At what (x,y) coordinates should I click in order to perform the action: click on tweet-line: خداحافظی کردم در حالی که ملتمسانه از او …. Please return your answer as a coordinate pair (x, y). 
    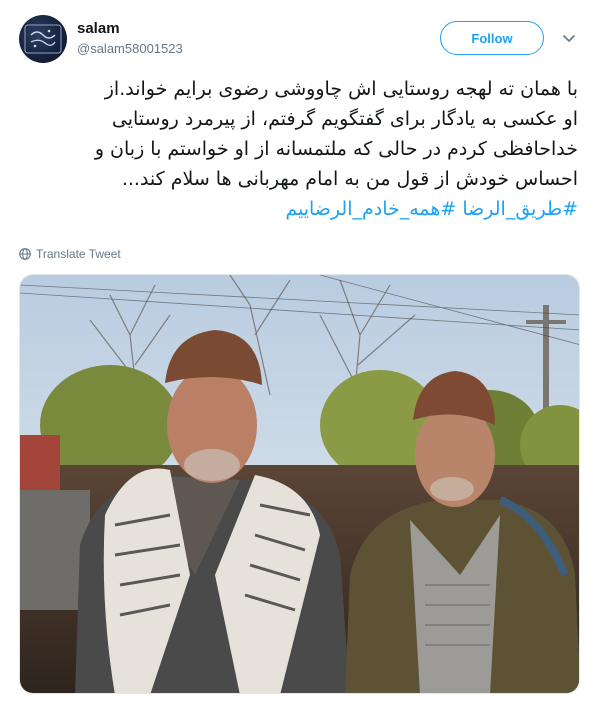
    Looking at the image, I should click on (336, 149).